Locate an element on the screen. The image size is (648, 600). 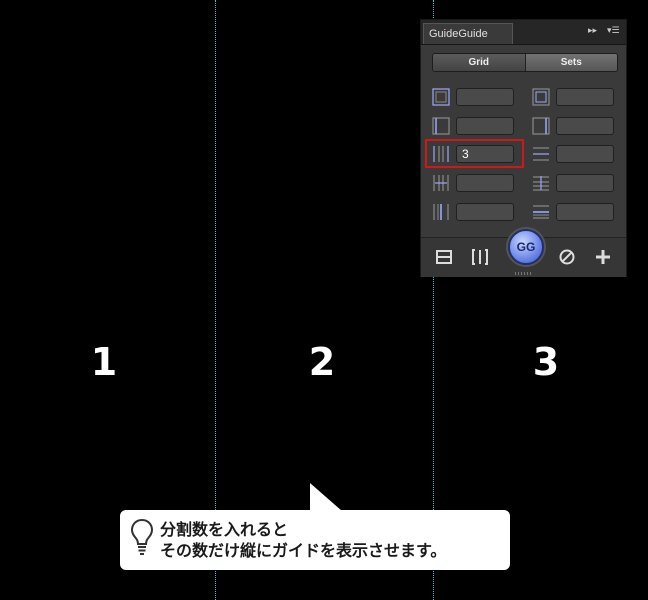
callout-text: 分割数を入れると その数だけ縦にガイドを表示させます。 is located at coordinates (303, 540).